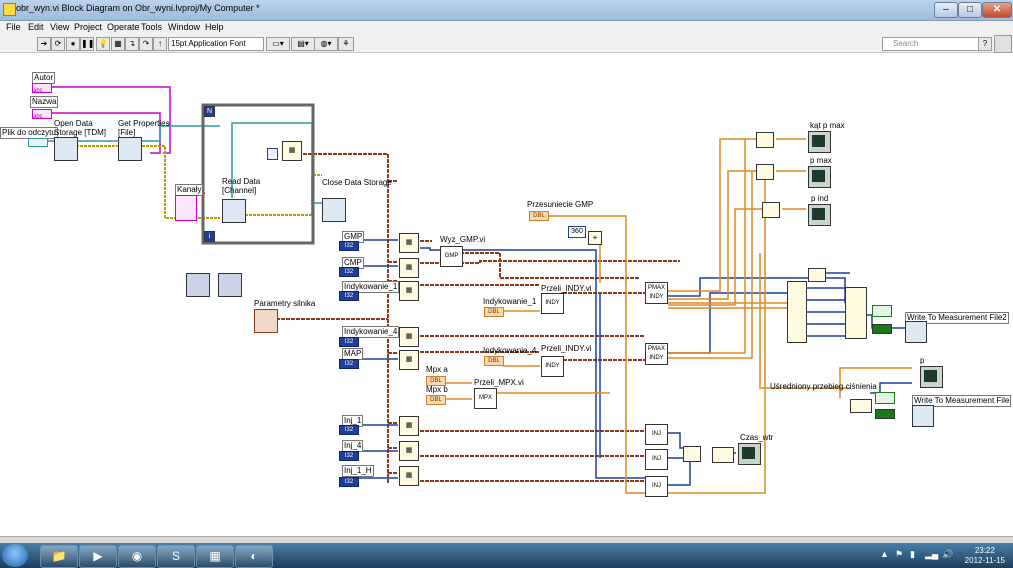  I want to click on write-measurement-file2-node, so click(916, 332).